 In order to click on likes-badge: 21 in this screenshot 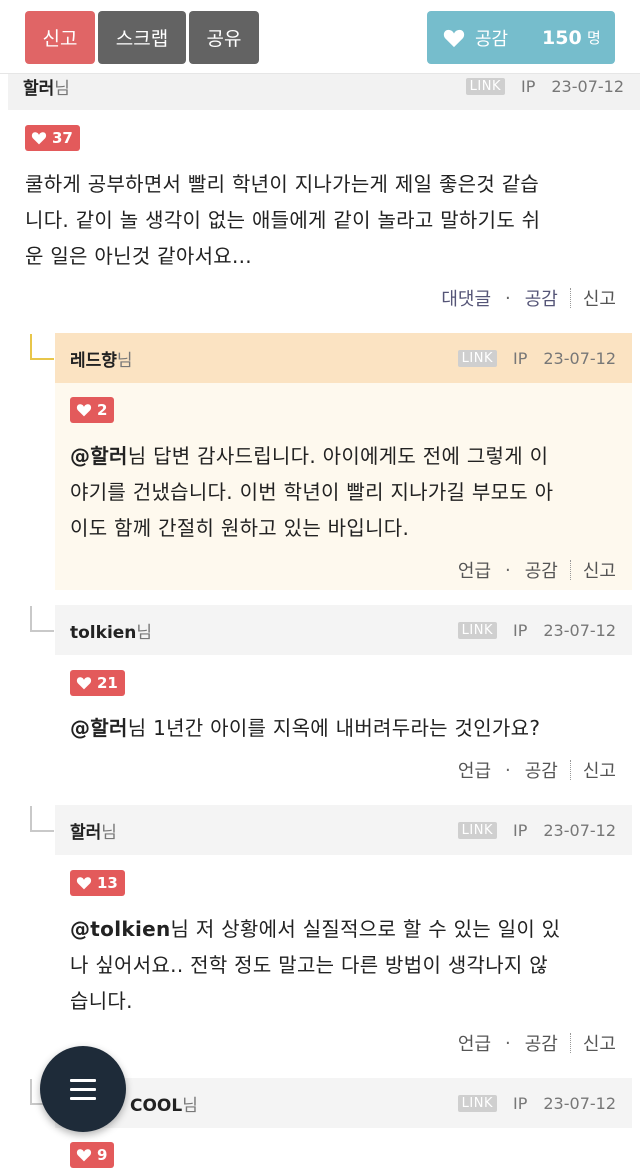, I will do `click(97, 683)`.